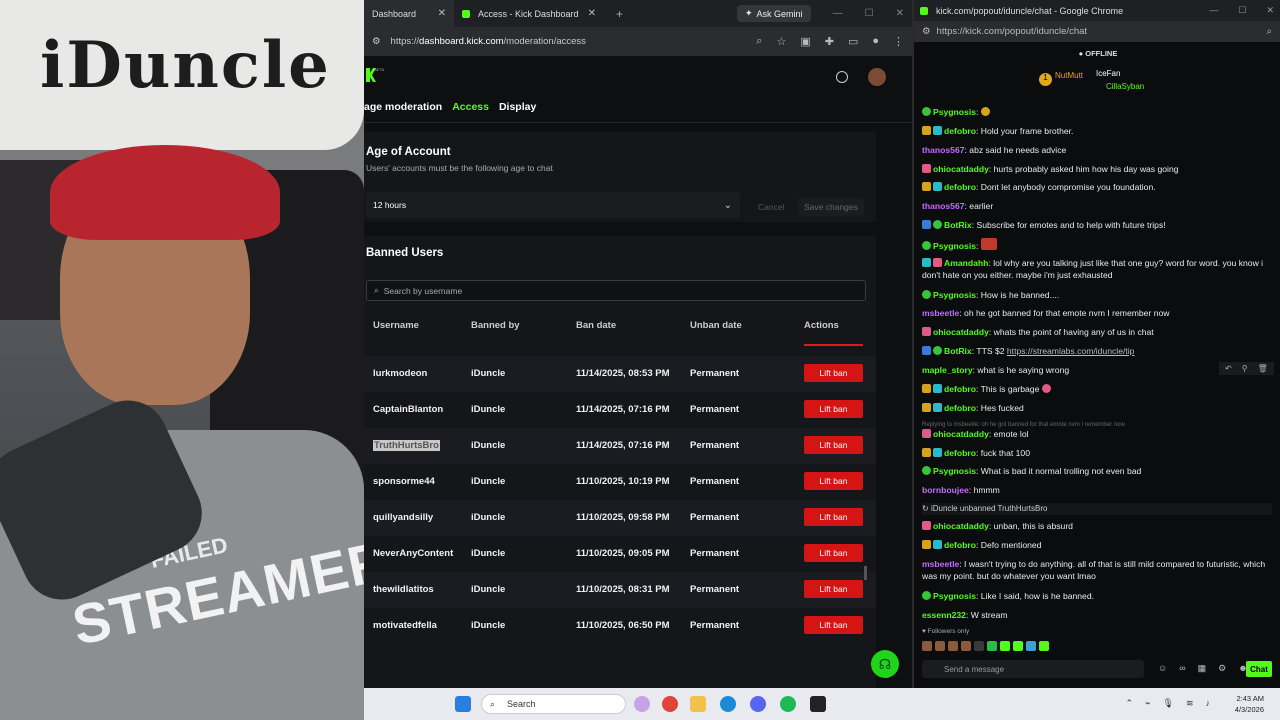 The width and height of the screenshot is (1280, 720). Describe the element at coordinates (1259, 669) in the screenshot. I see `send-chat-button: Chat` at that location.